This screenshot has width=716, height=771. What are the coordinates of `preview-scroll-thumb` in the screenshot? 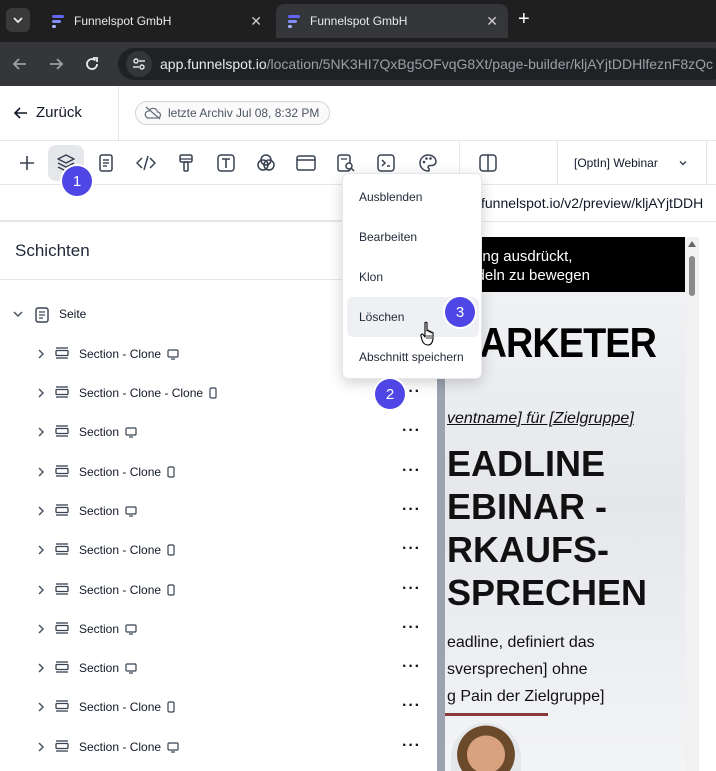 It's located at (692, 276).